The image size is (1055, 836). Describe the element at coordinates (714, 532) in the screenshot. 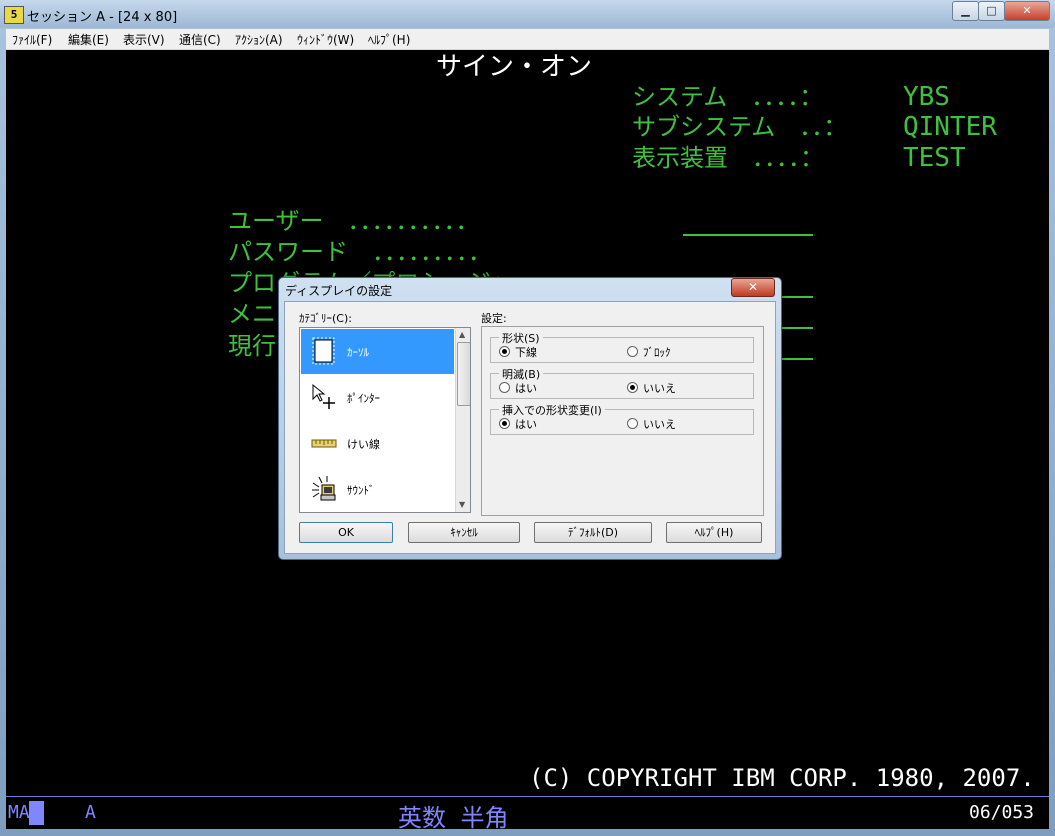

I see `help-button: ﾍﾙﾌﾟ(H)` at that location.